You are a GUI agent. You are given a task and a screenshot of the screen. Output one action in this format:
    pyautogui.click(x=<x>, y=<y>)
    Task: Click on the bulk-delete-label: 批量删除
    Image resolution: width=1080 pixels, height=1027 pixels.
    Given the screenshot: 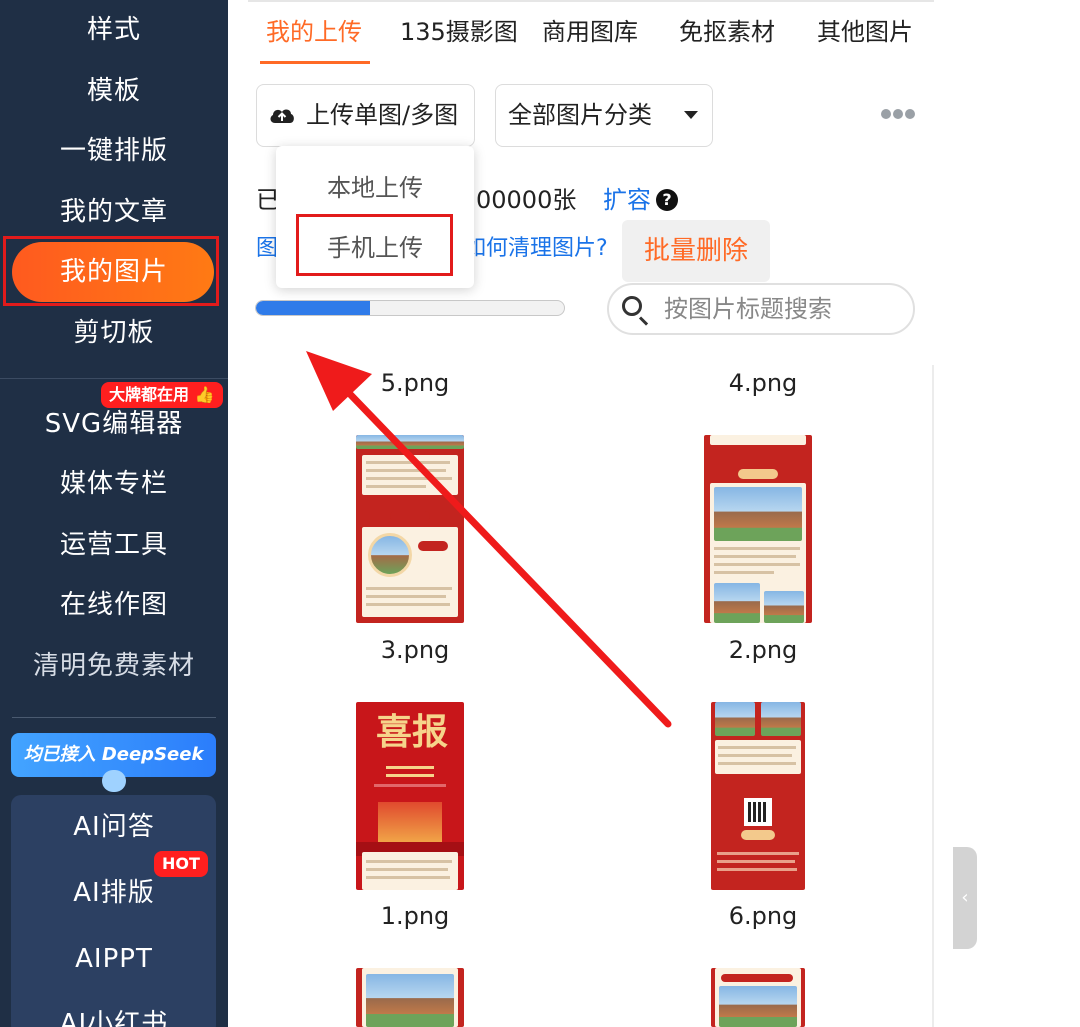 What is the action you would take?
    pyautogui.click(x=695, y=251)
    